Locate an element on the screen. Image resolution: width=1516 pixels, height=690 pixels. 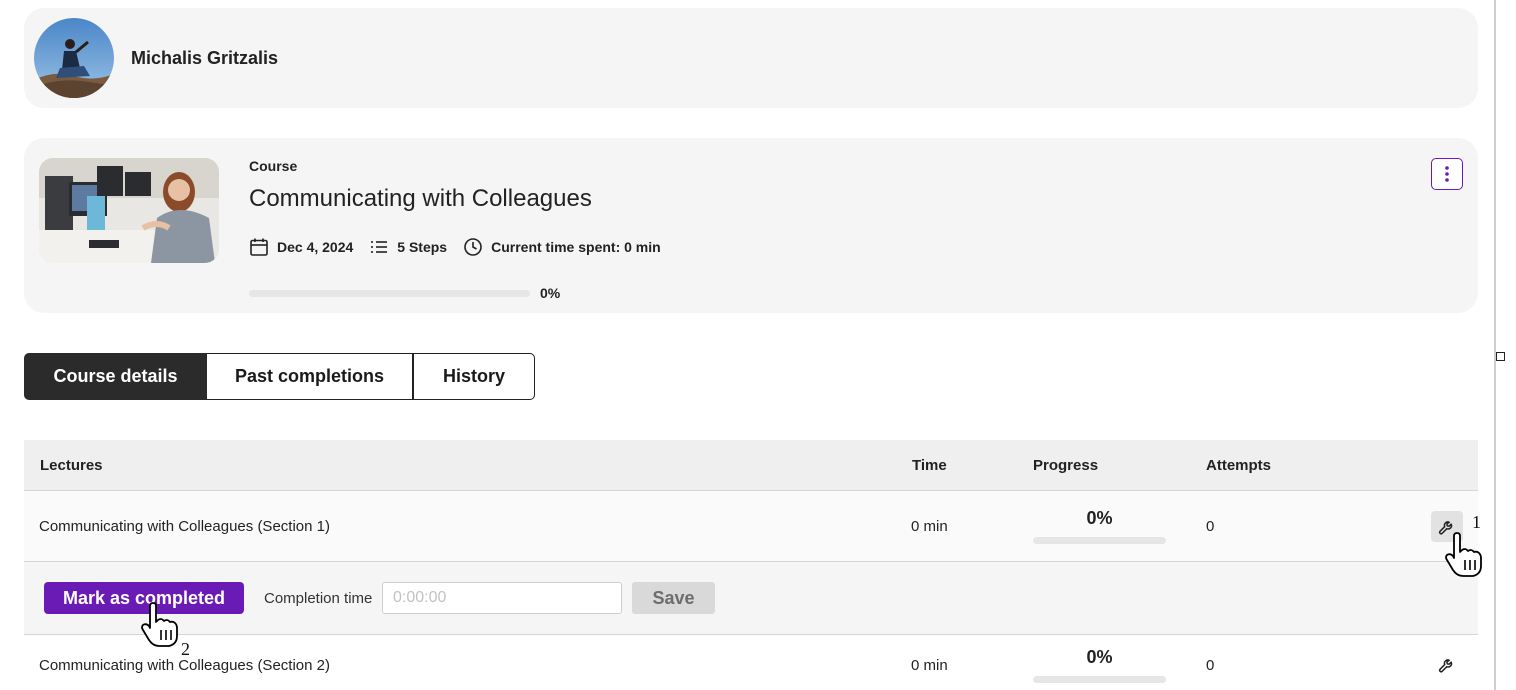
completion-time-label: Completion time is located at coordinates (318, 598).